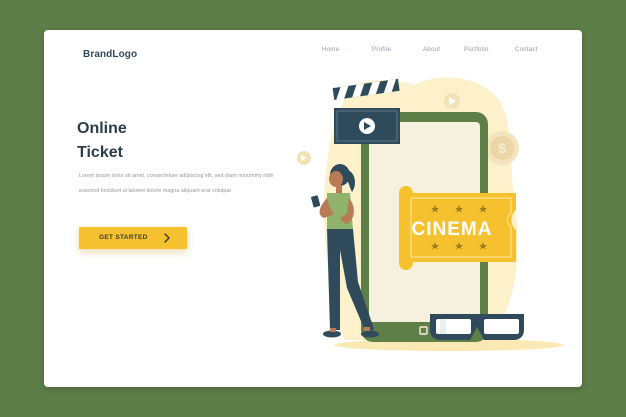 The image size is (626, 417). I want to click on clapperboard-icon, so click(366, 111).